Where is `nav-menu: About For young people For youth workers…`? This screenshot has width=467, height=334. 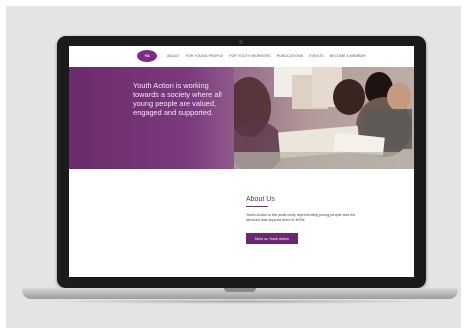
nav-menu: About For young people For youth workers… is located at coordinates (266, 56).